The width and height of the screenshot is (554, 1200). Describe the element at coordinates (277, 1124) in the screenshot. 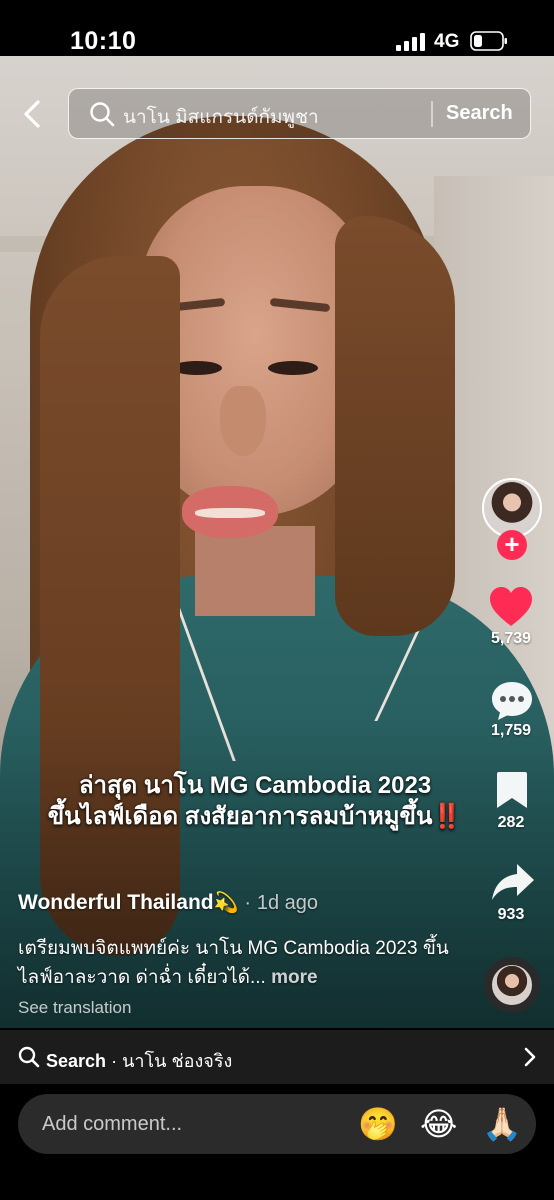

I see `comment-input: Add comment... 🤭 😂 🙏🏻` at that location.